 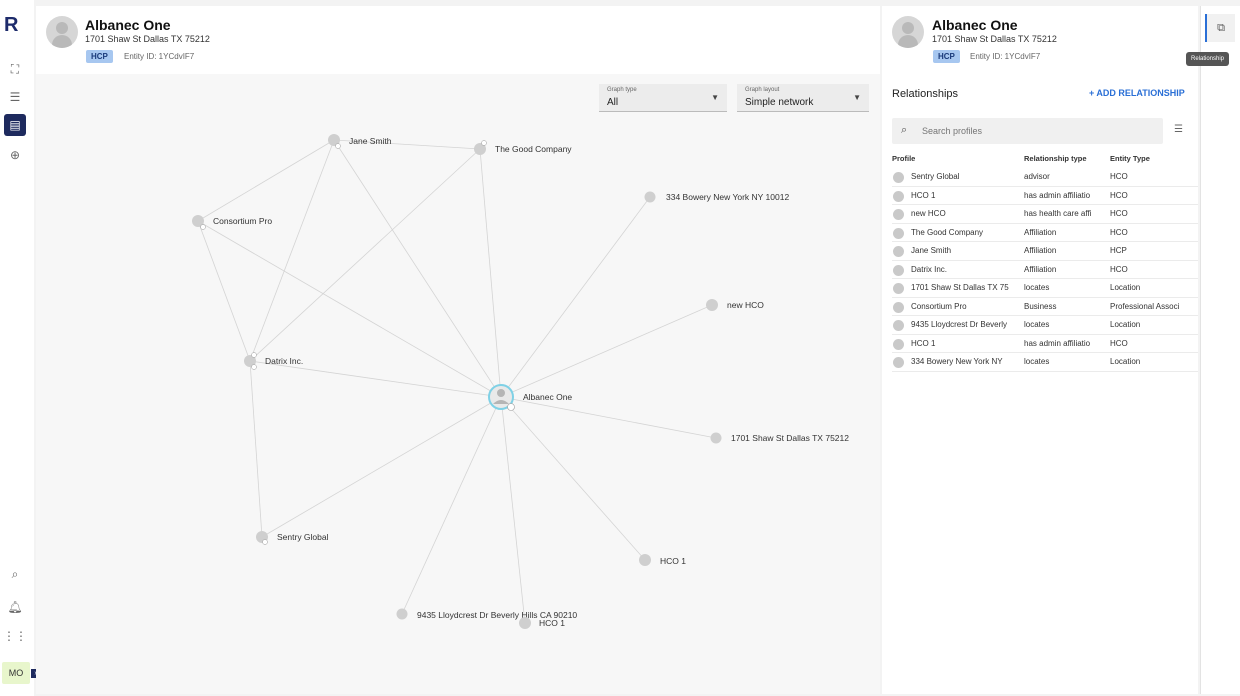 I want to click on profile-cell: HCO 1, so click(x=923, y=343).